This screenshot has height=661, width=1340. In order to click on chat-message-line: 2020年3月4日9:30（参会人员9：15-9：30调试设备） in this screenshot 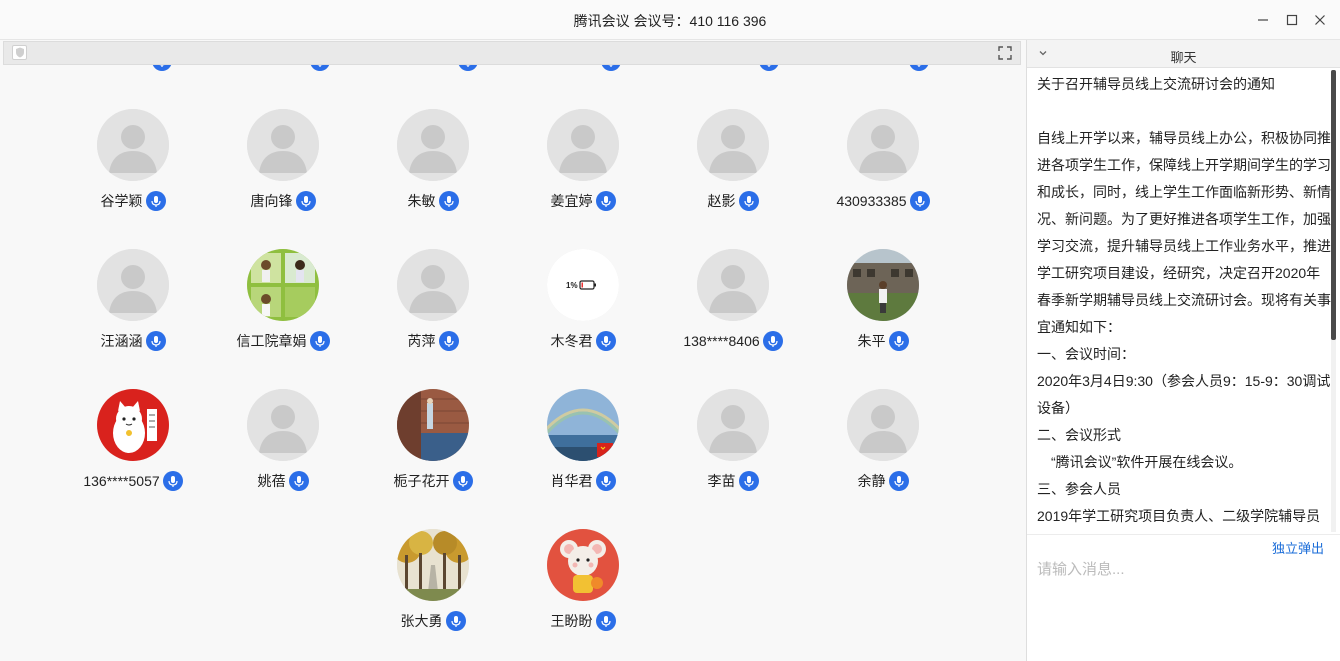, I will do `click(1184, 394)`.